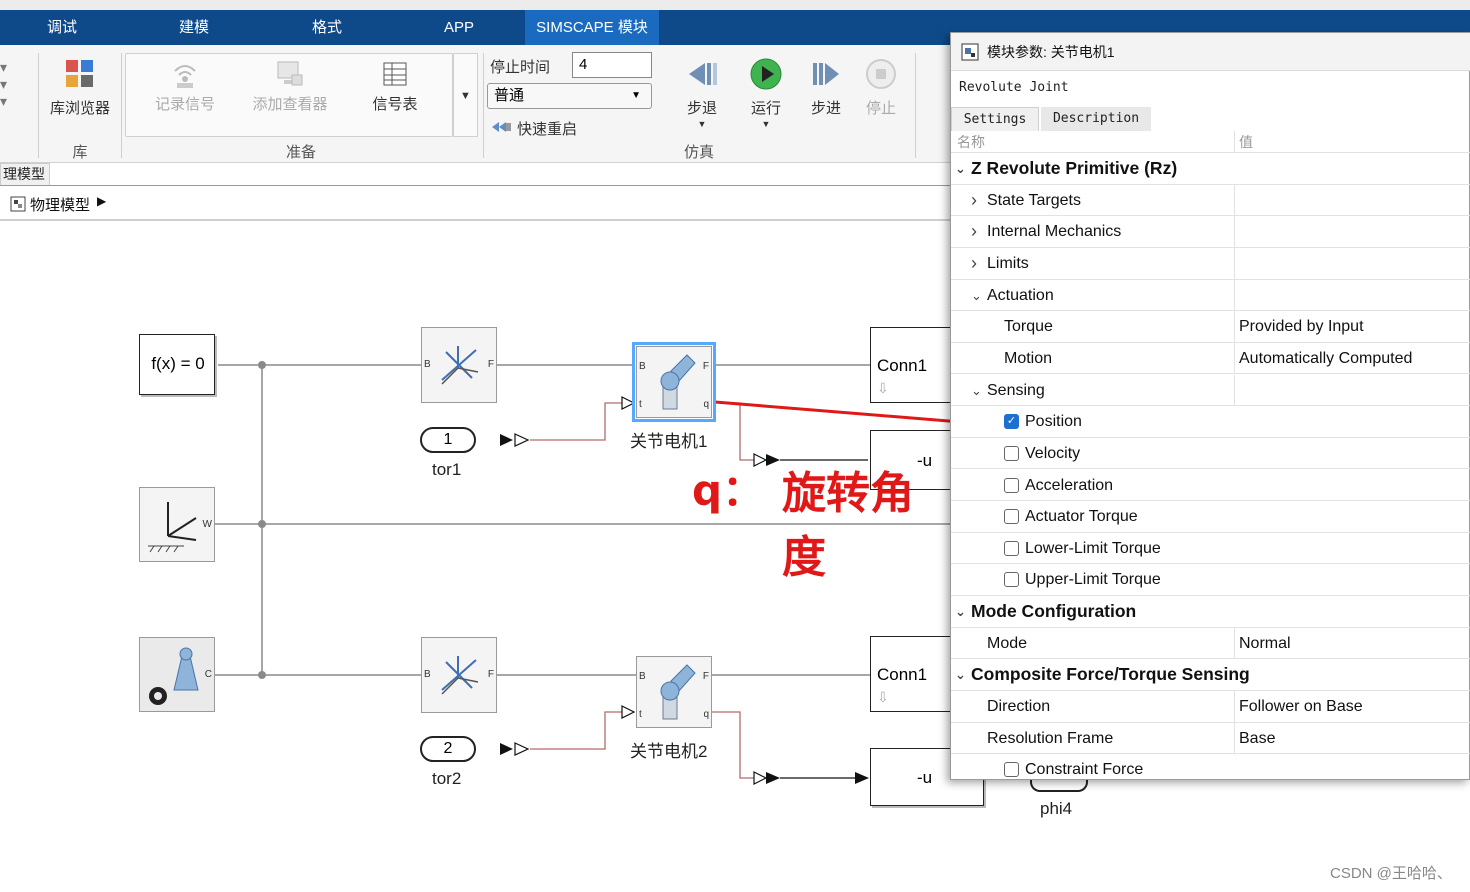  I want to click on simulation-mode-select: 普通 ▼, so click(569, 96).